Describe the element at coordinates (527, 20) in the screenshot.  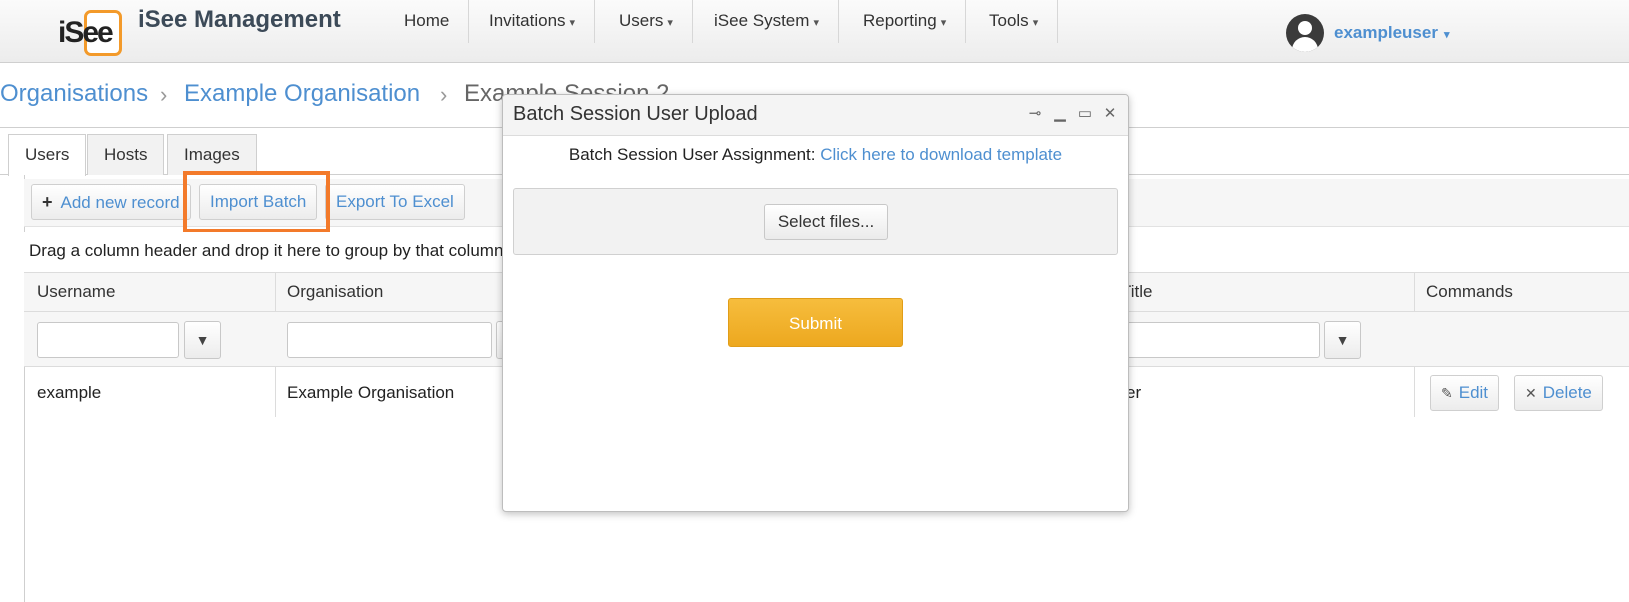
I see `nav-invitations-label: Invitations` at that location.